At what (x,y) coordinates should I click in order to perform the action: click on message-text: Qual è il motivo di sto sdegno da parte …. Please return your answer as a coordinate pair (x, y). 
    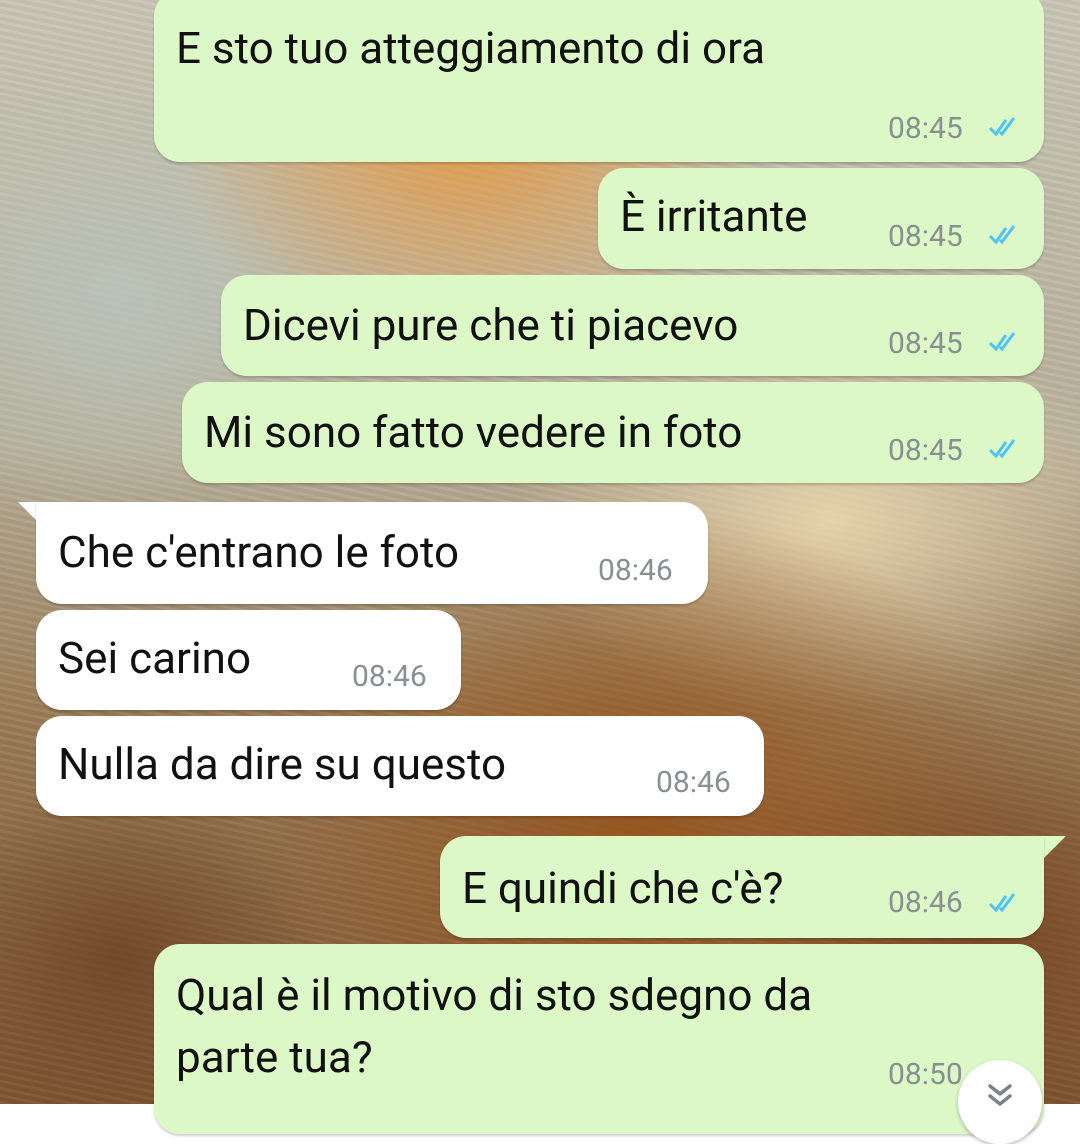
    Looking at the image, I should click on (494, 1026).